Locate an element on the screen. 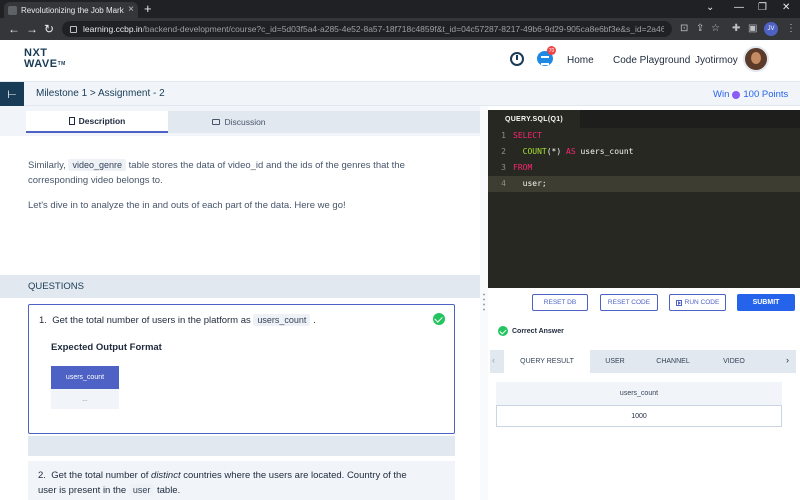 This screenshot has height=500, width=800. back-icon: ← is located at coordinates (14, 29).